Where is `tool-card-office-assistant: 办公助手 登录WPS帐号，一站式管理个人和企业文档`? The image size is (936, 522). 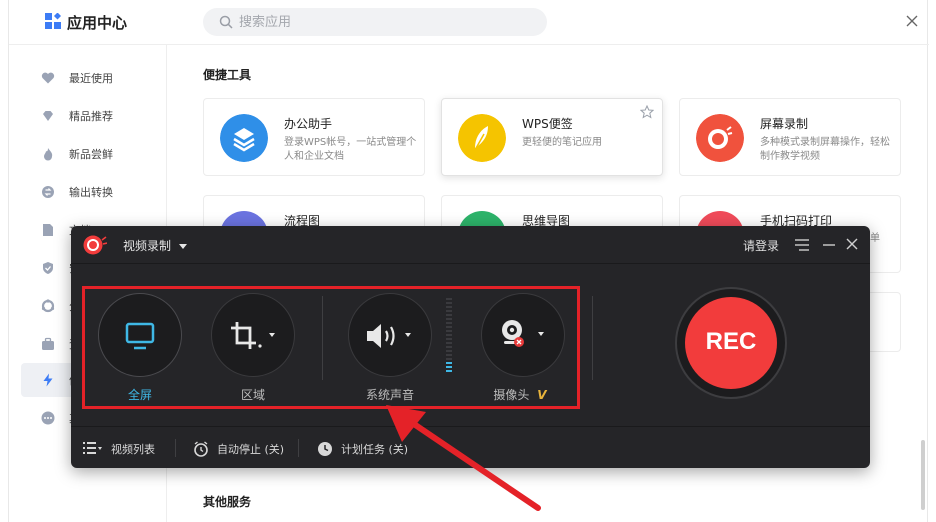 tool-card-office-assistant: 办公助手 登录WPS帐号，一站式管理个人和企业文档 is located at coordinates (314, 137).